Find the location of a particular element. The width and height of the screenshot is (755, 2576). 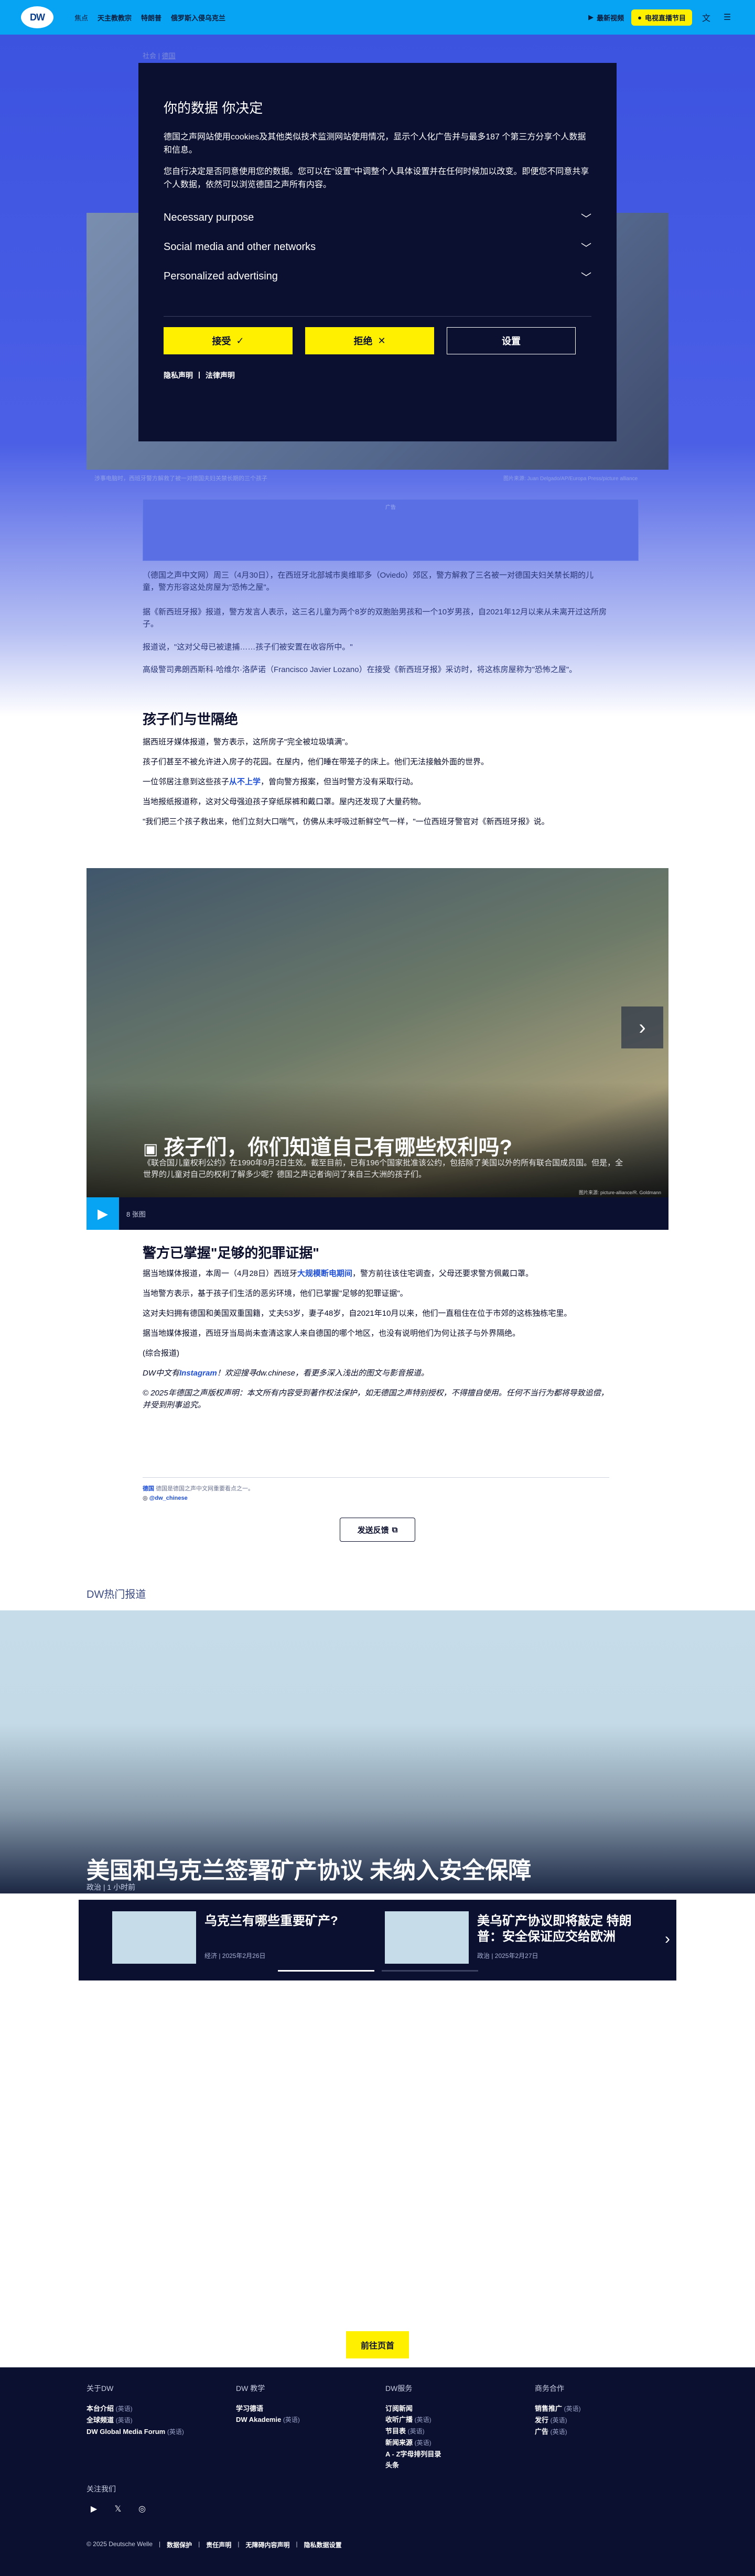

footer-link: 学习德语 is located at coordinates (307, 2408).